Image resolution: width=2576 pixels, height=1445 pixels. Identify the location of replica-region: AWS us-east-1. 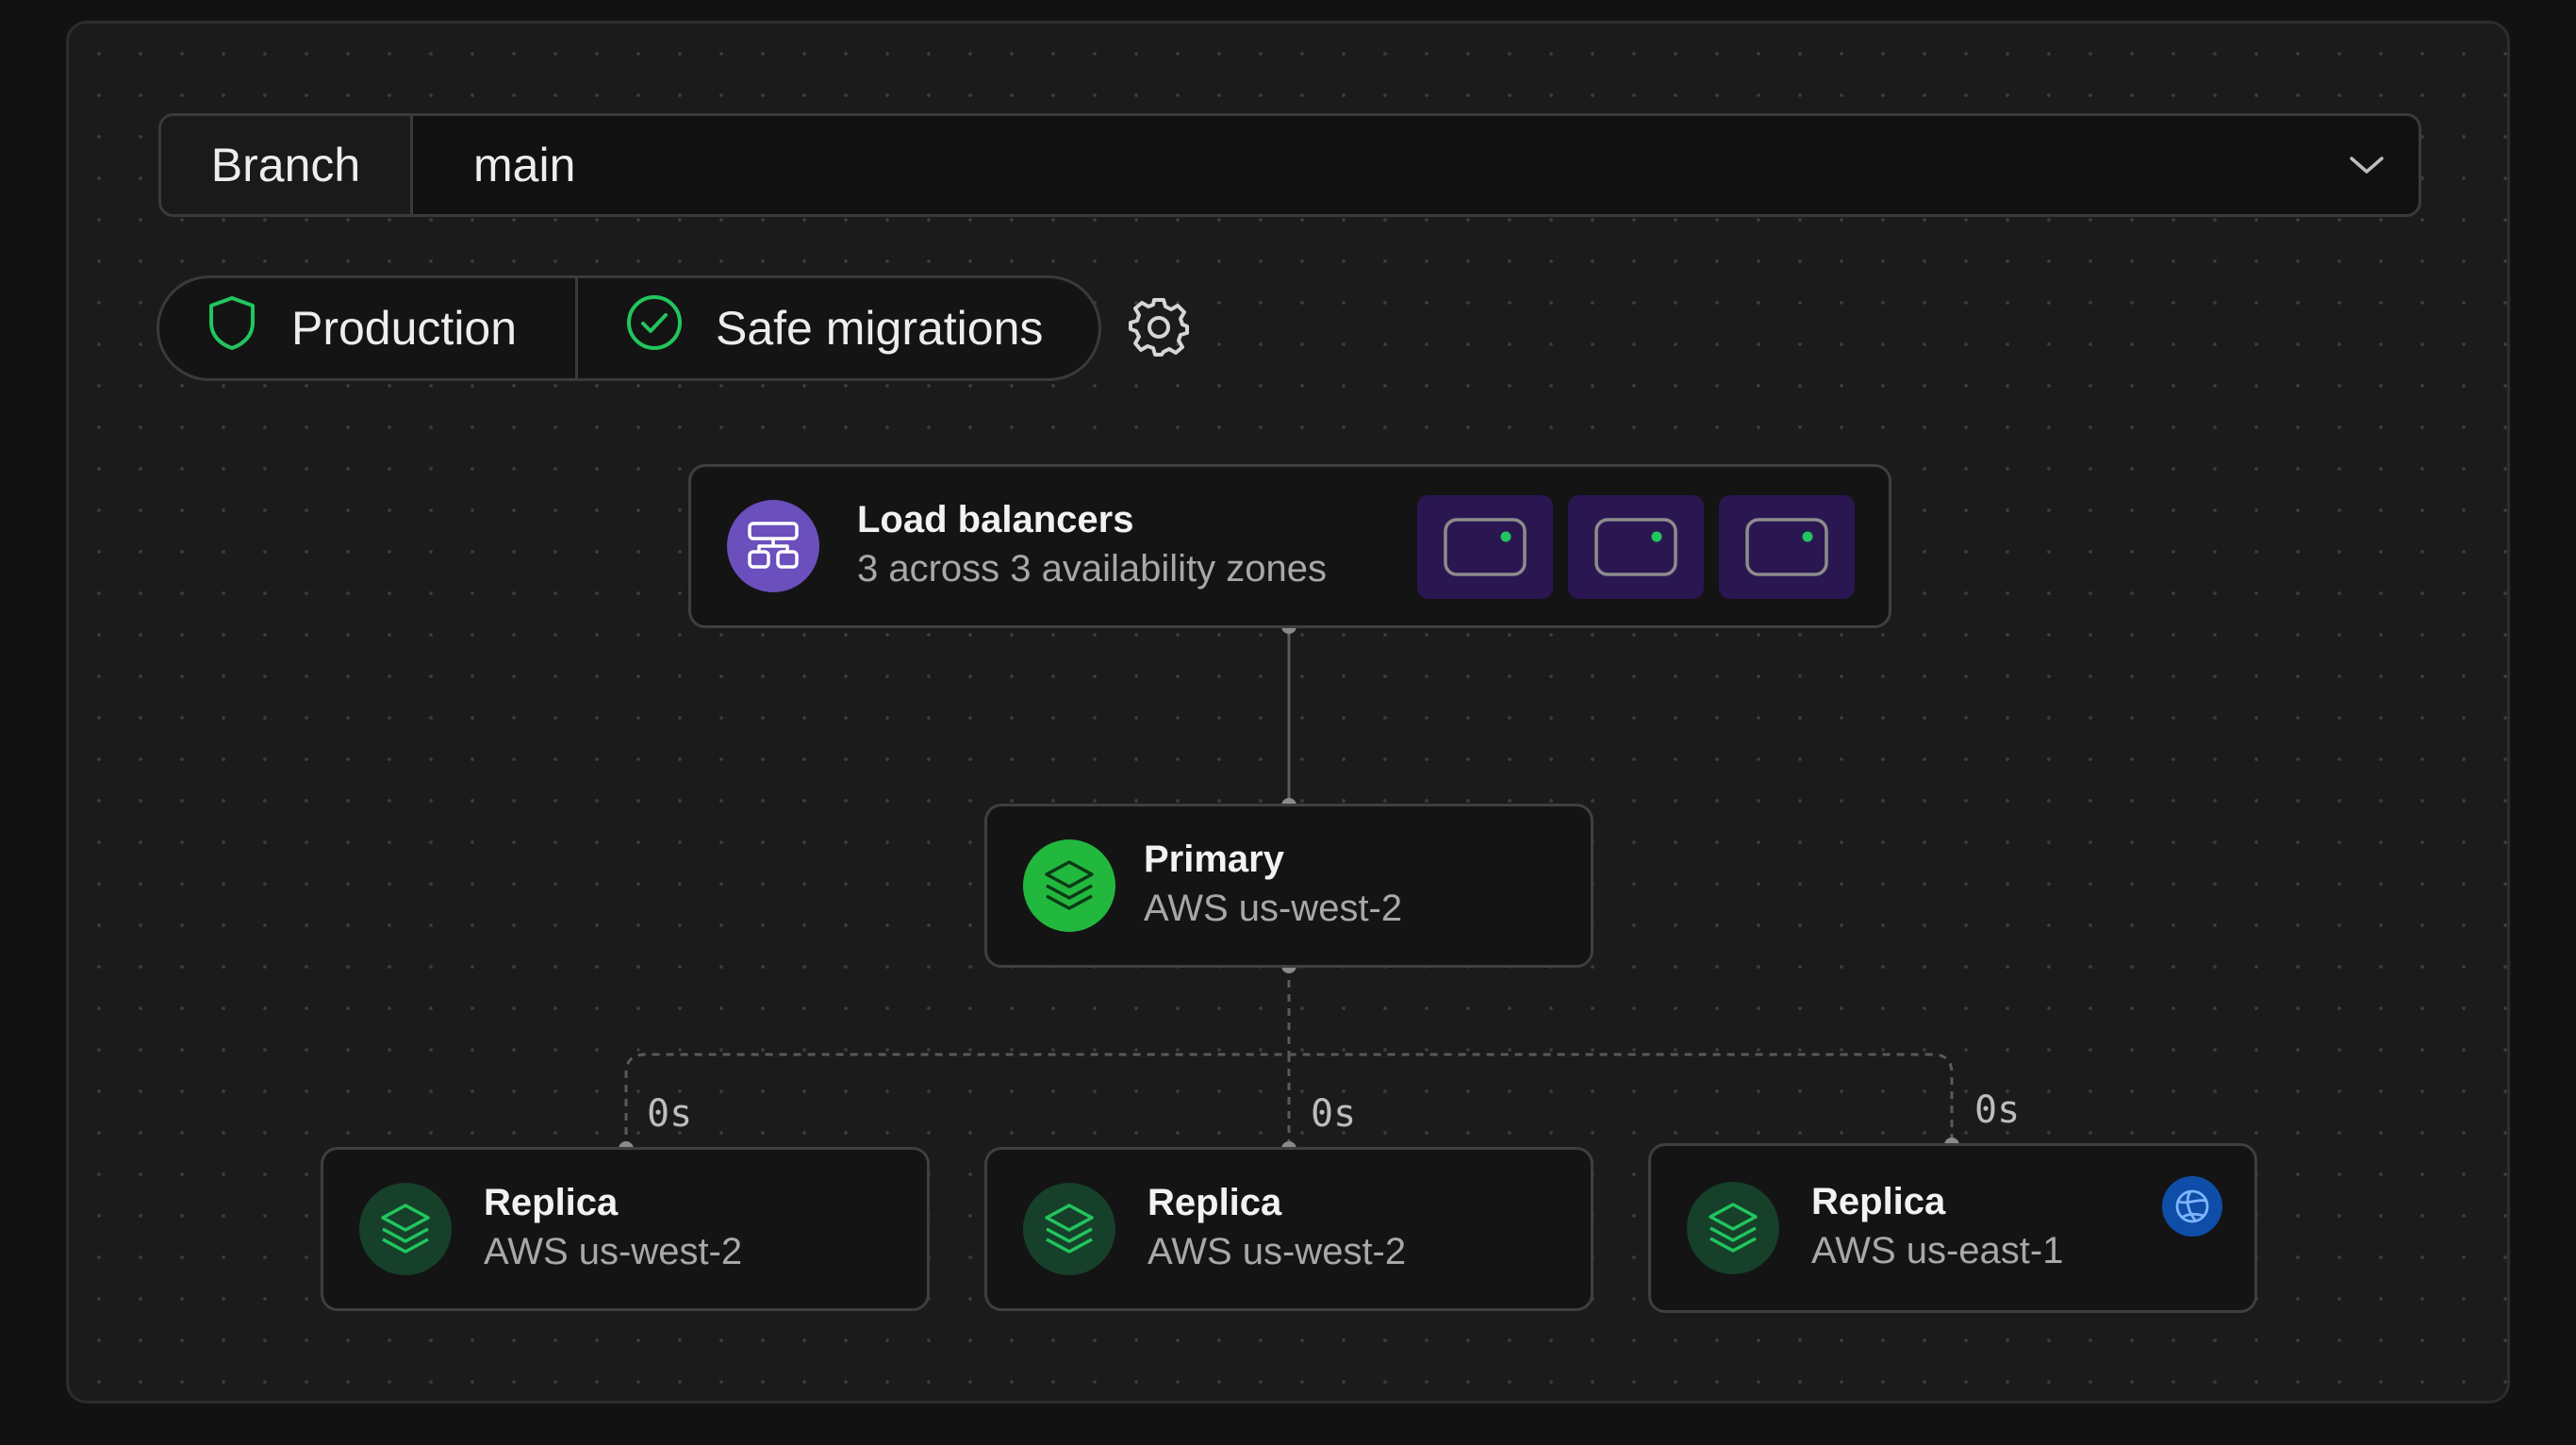
(1937, 1250).